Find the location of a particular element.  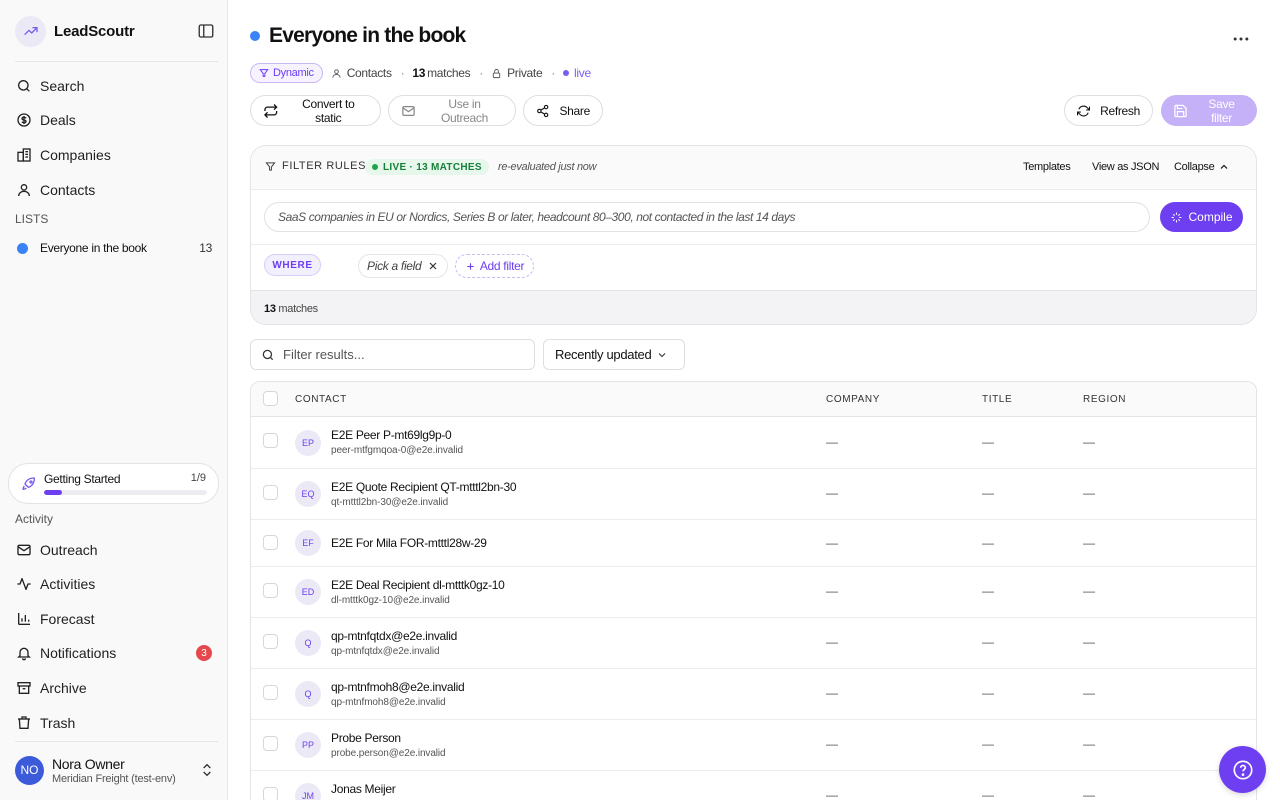

archive-icon is located at coordinates (23, 688).